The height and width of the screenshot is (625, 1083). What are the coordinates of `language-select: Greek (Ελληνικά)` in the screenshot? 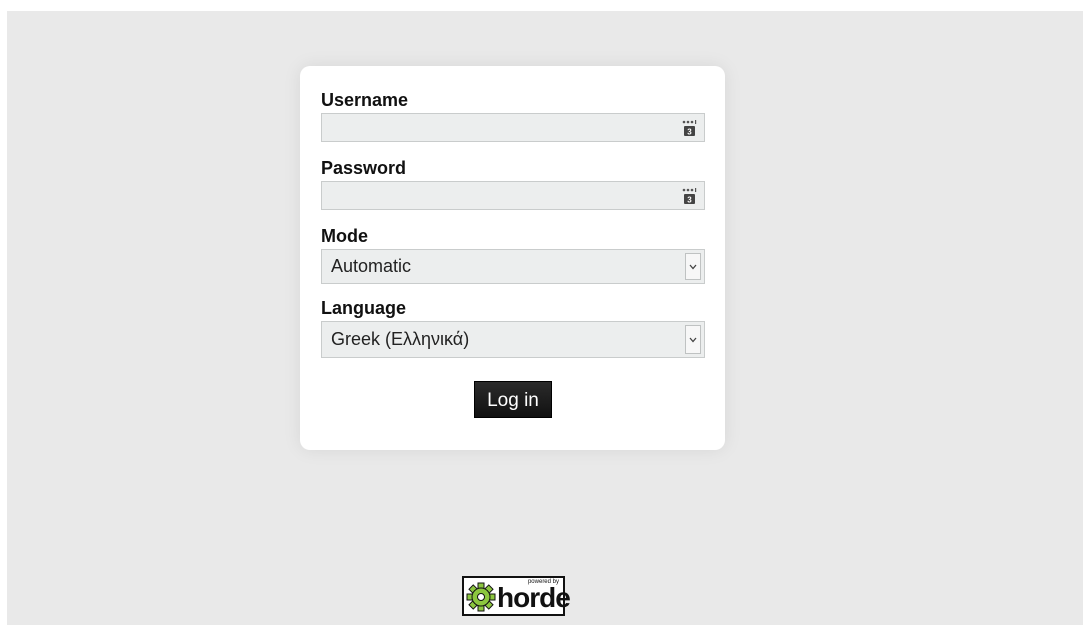 It's located at (513, 339).